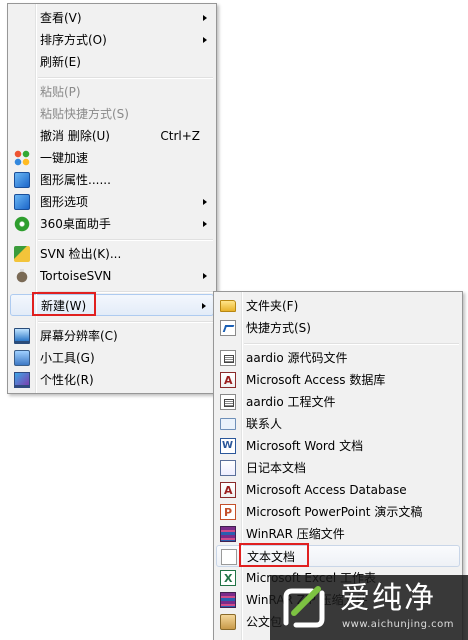  I want to click on menu-item-label: 撤消 删除(U), so click(75, 136).